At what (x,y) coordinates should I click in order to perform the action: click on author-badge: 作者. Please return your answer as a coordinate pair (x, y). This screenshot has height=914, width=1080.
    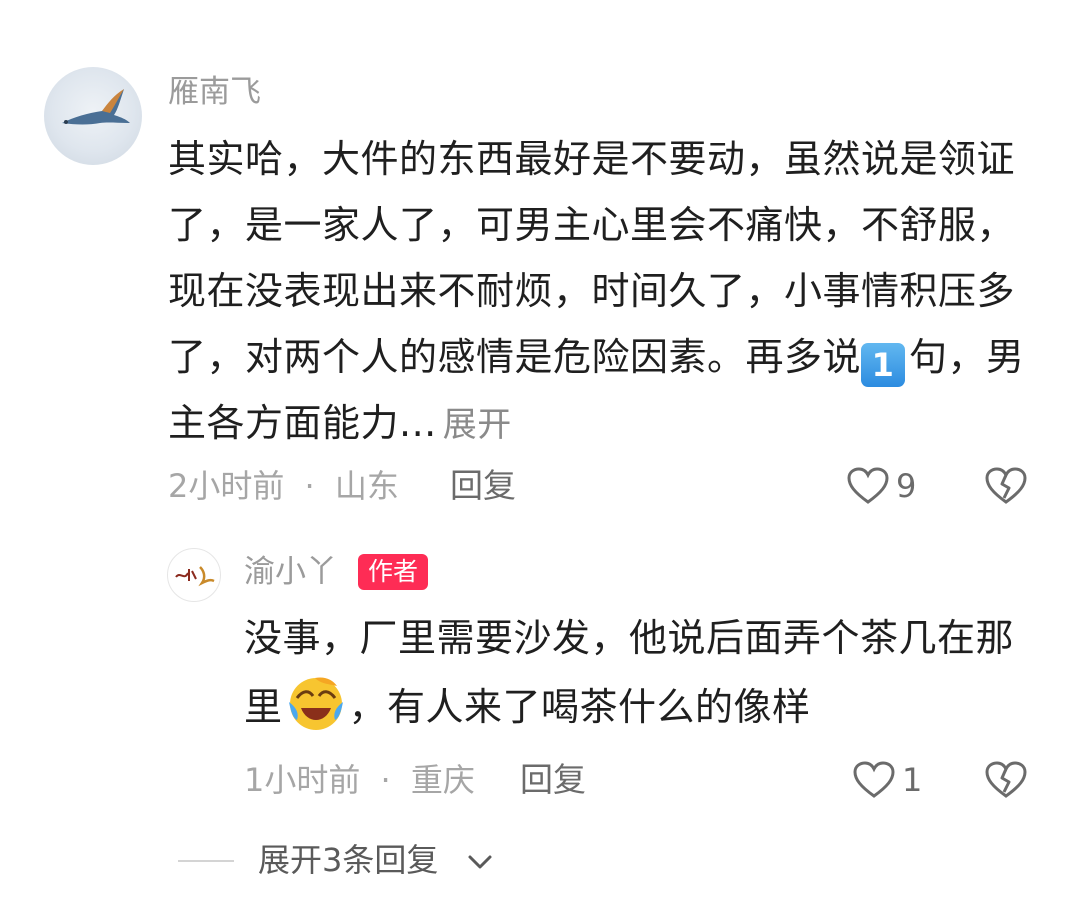
    Looking at the image, I should click on (393, 572).